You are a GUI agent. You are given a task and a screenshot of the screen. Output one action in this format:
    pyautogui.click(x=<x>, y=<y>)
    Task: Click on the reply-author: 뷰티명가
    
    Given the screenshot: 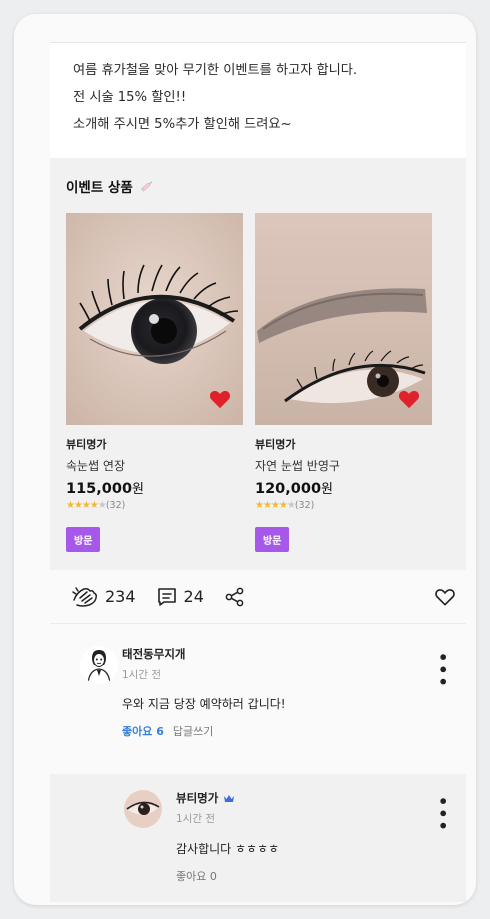 What is the action you would take?
    pyautogui.click(x=314, y=798)
    